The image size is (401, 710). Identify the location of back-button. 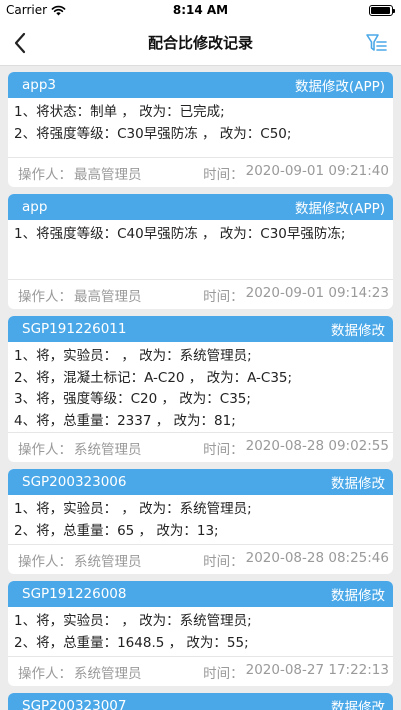
(20, 43).